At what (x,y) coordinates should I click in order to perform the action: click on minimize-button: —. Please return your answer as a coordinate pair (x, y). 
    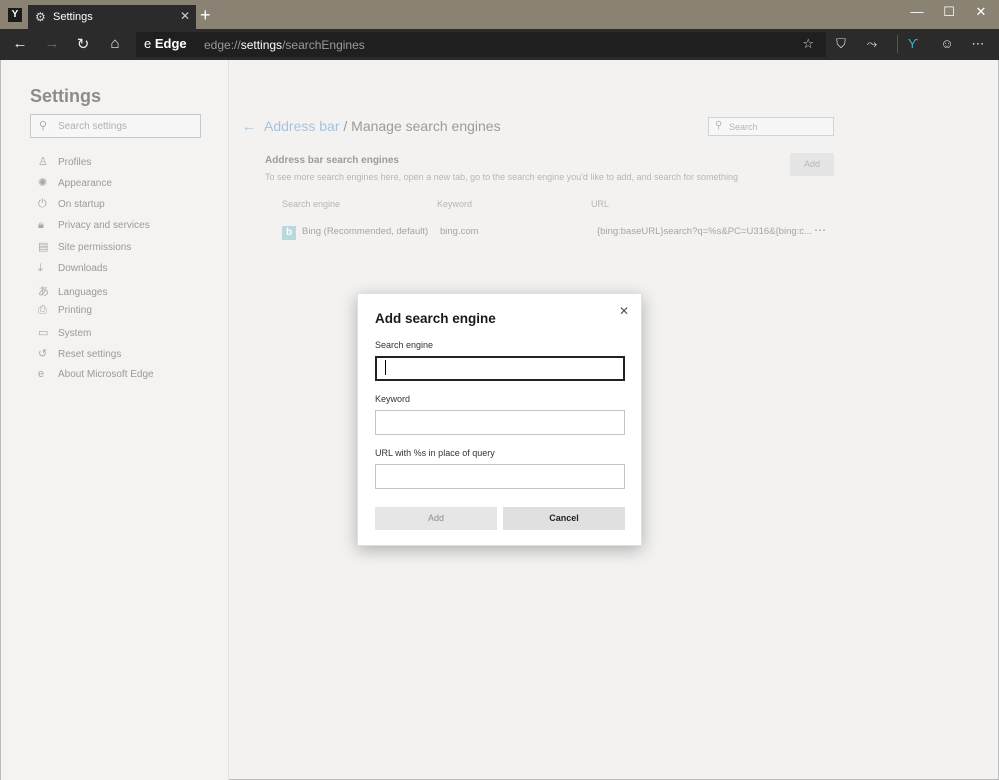
    Looking at the image, I should click on (917, 11).